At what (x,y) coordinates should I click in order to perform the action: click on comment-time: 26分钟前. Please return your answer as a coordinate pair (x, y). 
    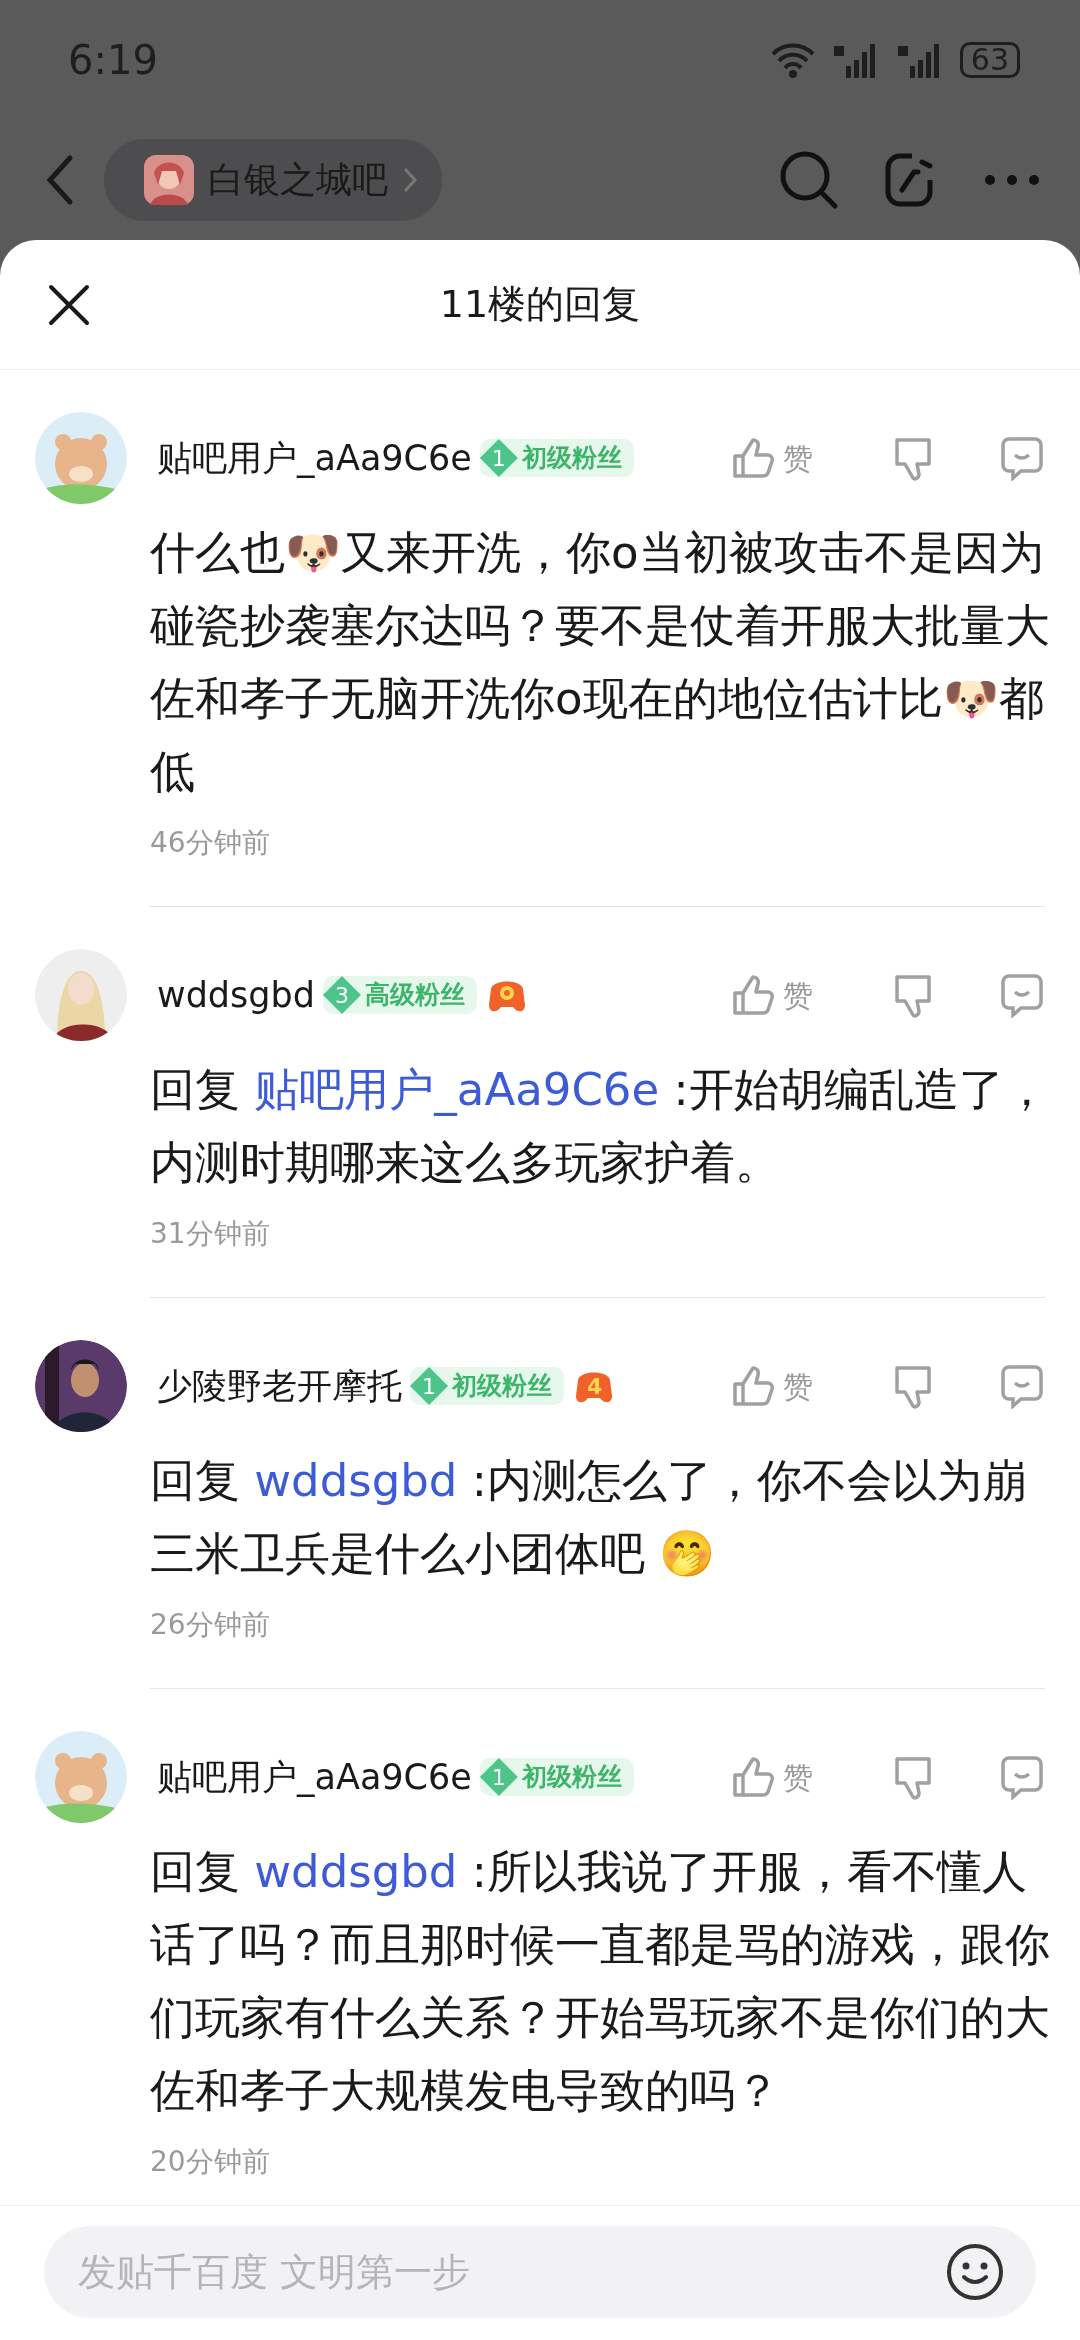
    Looking at the image, I should click on (210, 1625).